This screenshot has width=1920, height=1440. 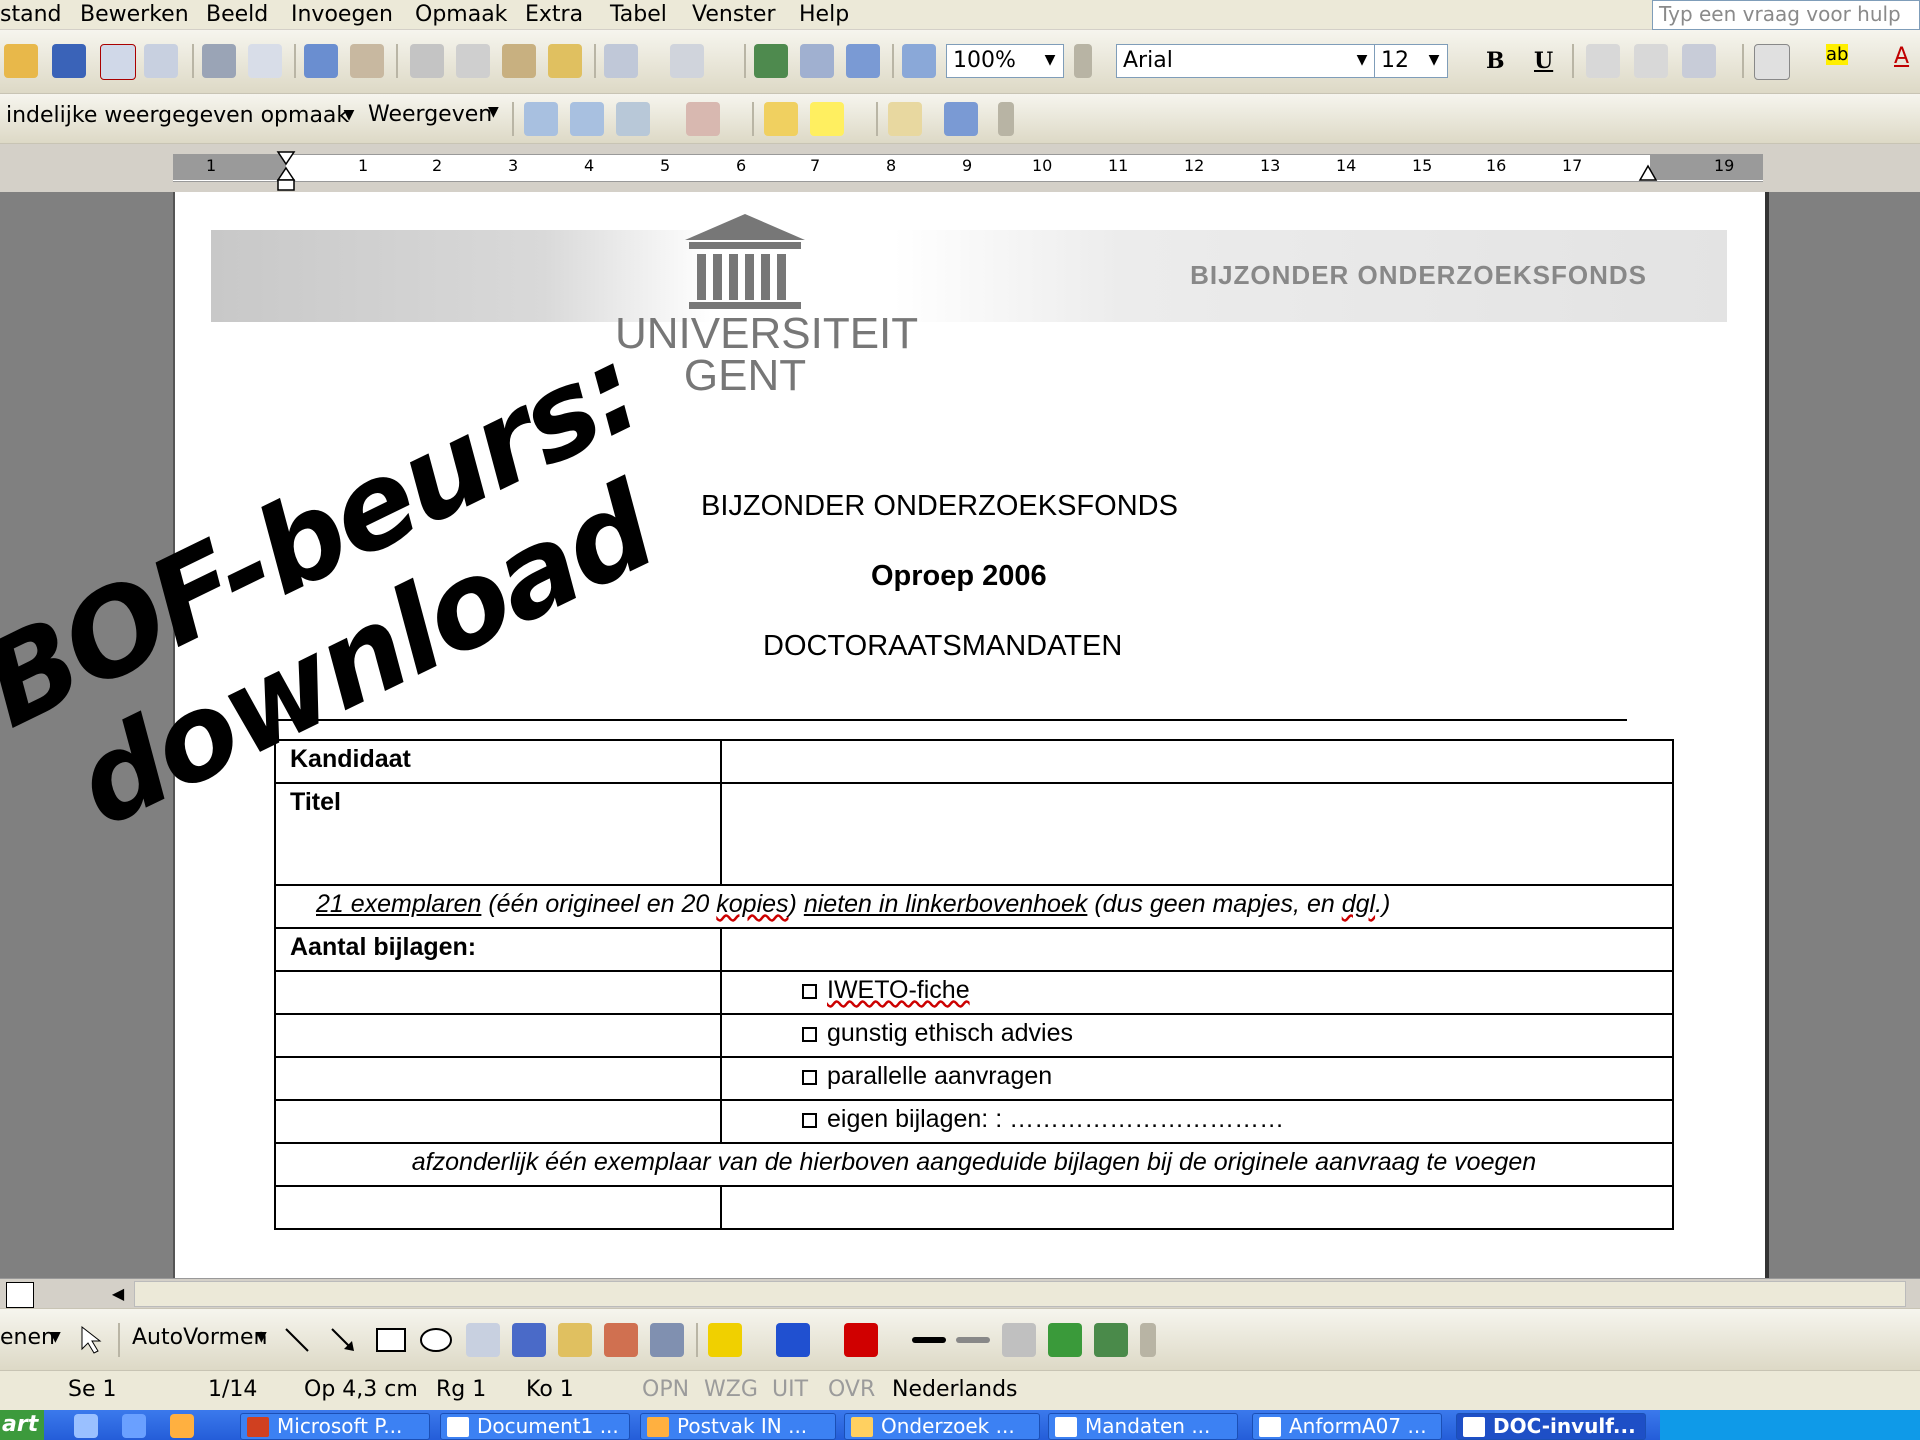 What do you see at coordinates (790, 1389) in the screenshot?
I see `status-ext: UIT` at bounding box center [790, 1389].